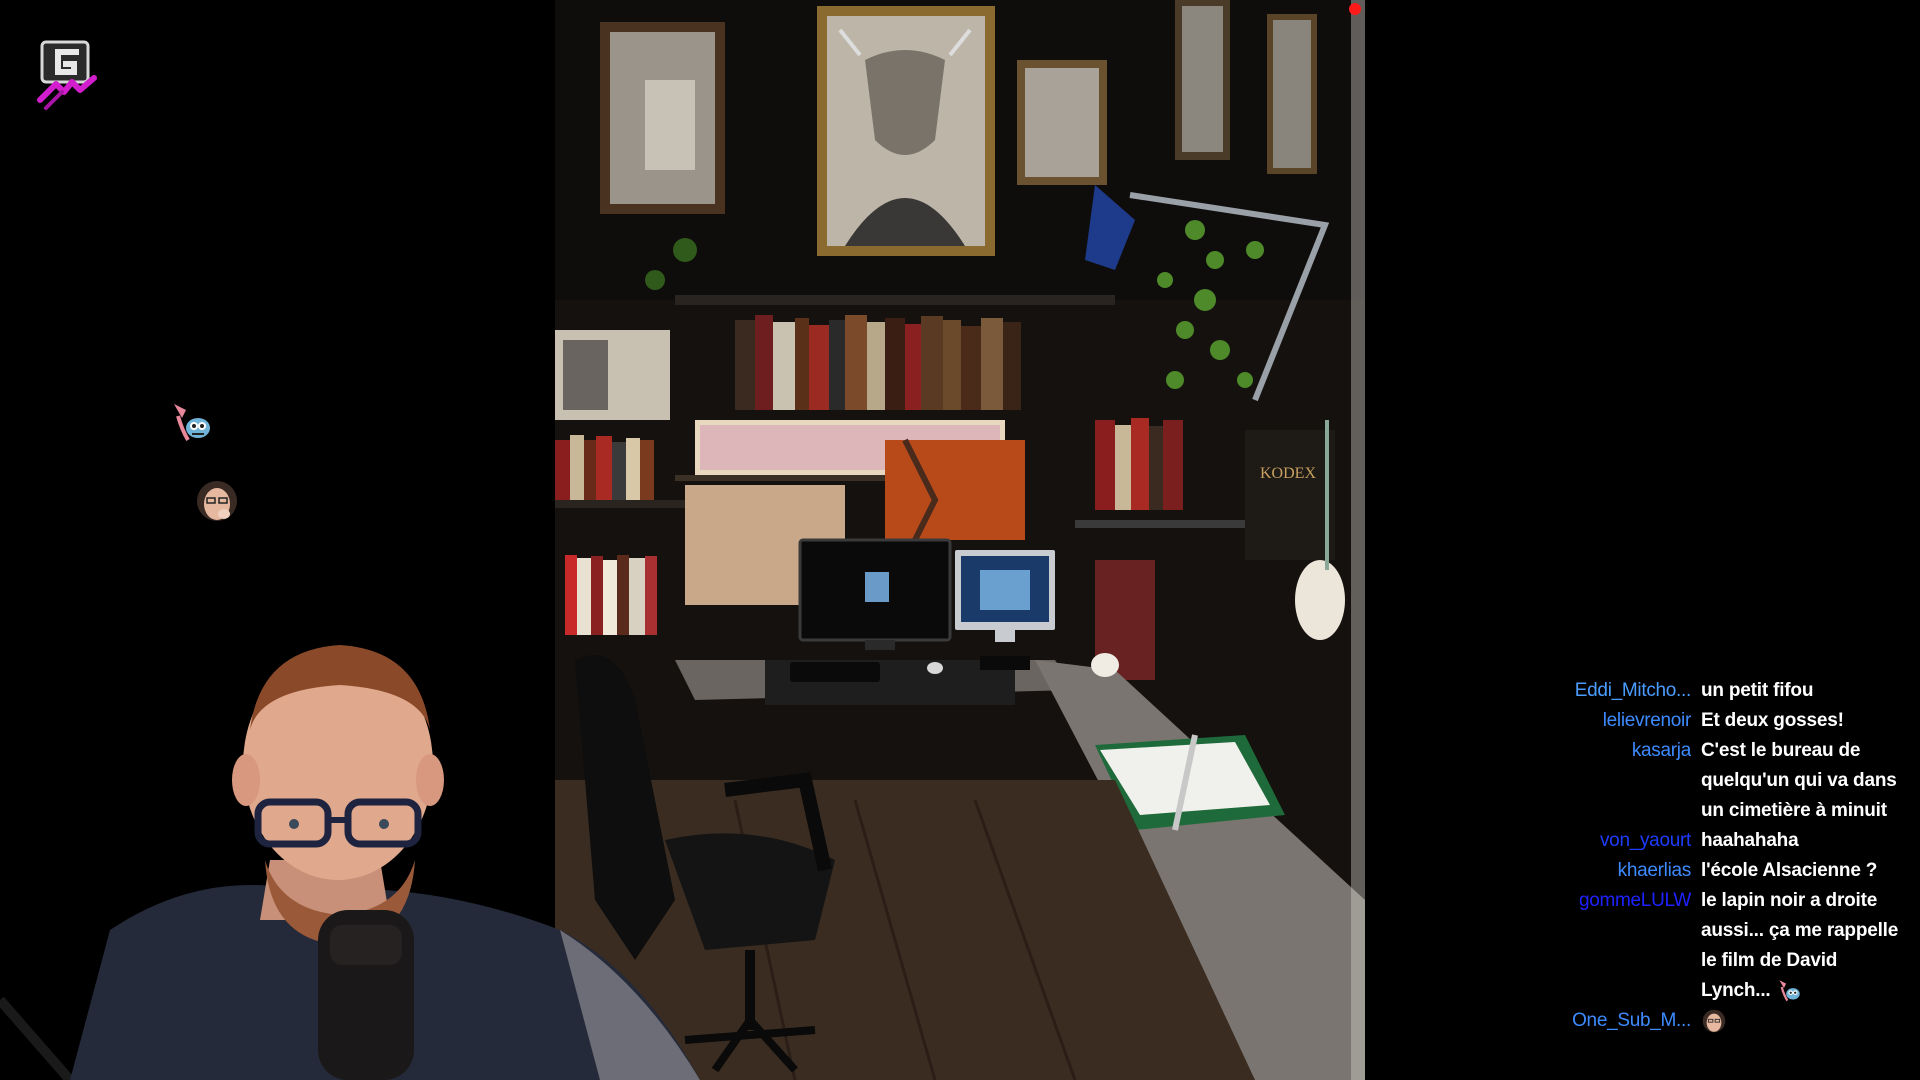  I want to click on chat-text: un petit fifou, so click(1757, 690).